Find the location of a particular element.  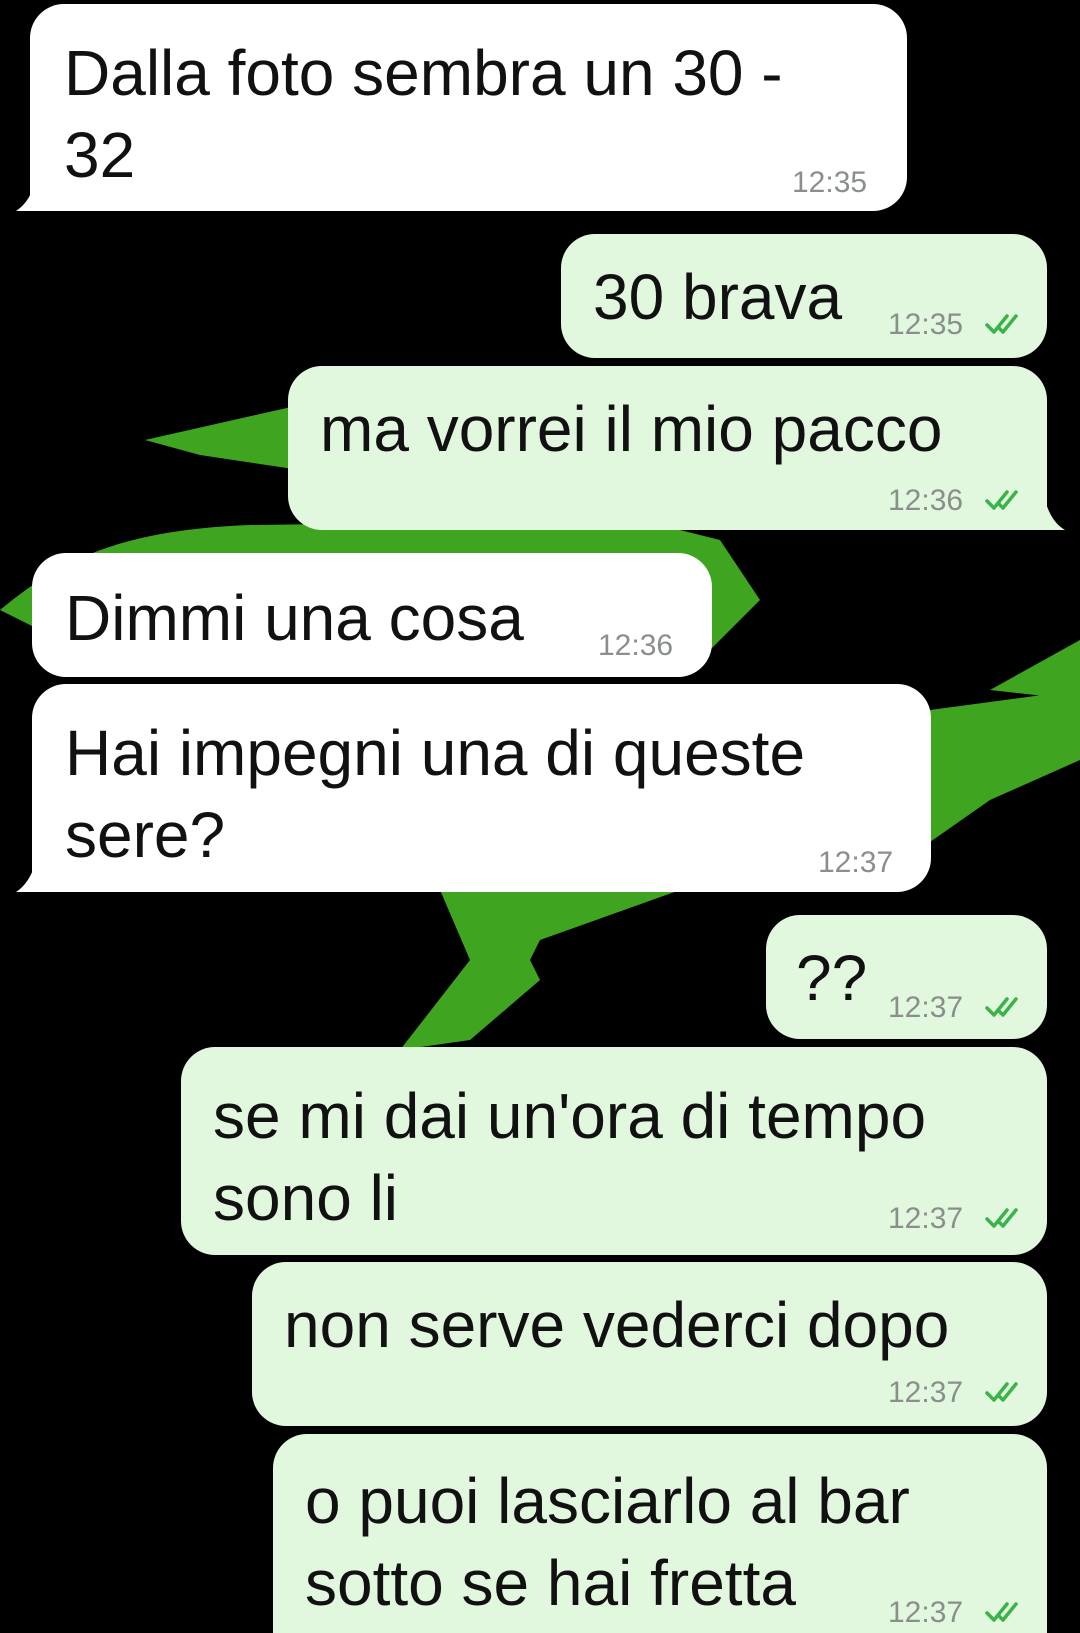

message-bubble-outgoing: 30 brava 12:35 is located at coordinates (804, 296).